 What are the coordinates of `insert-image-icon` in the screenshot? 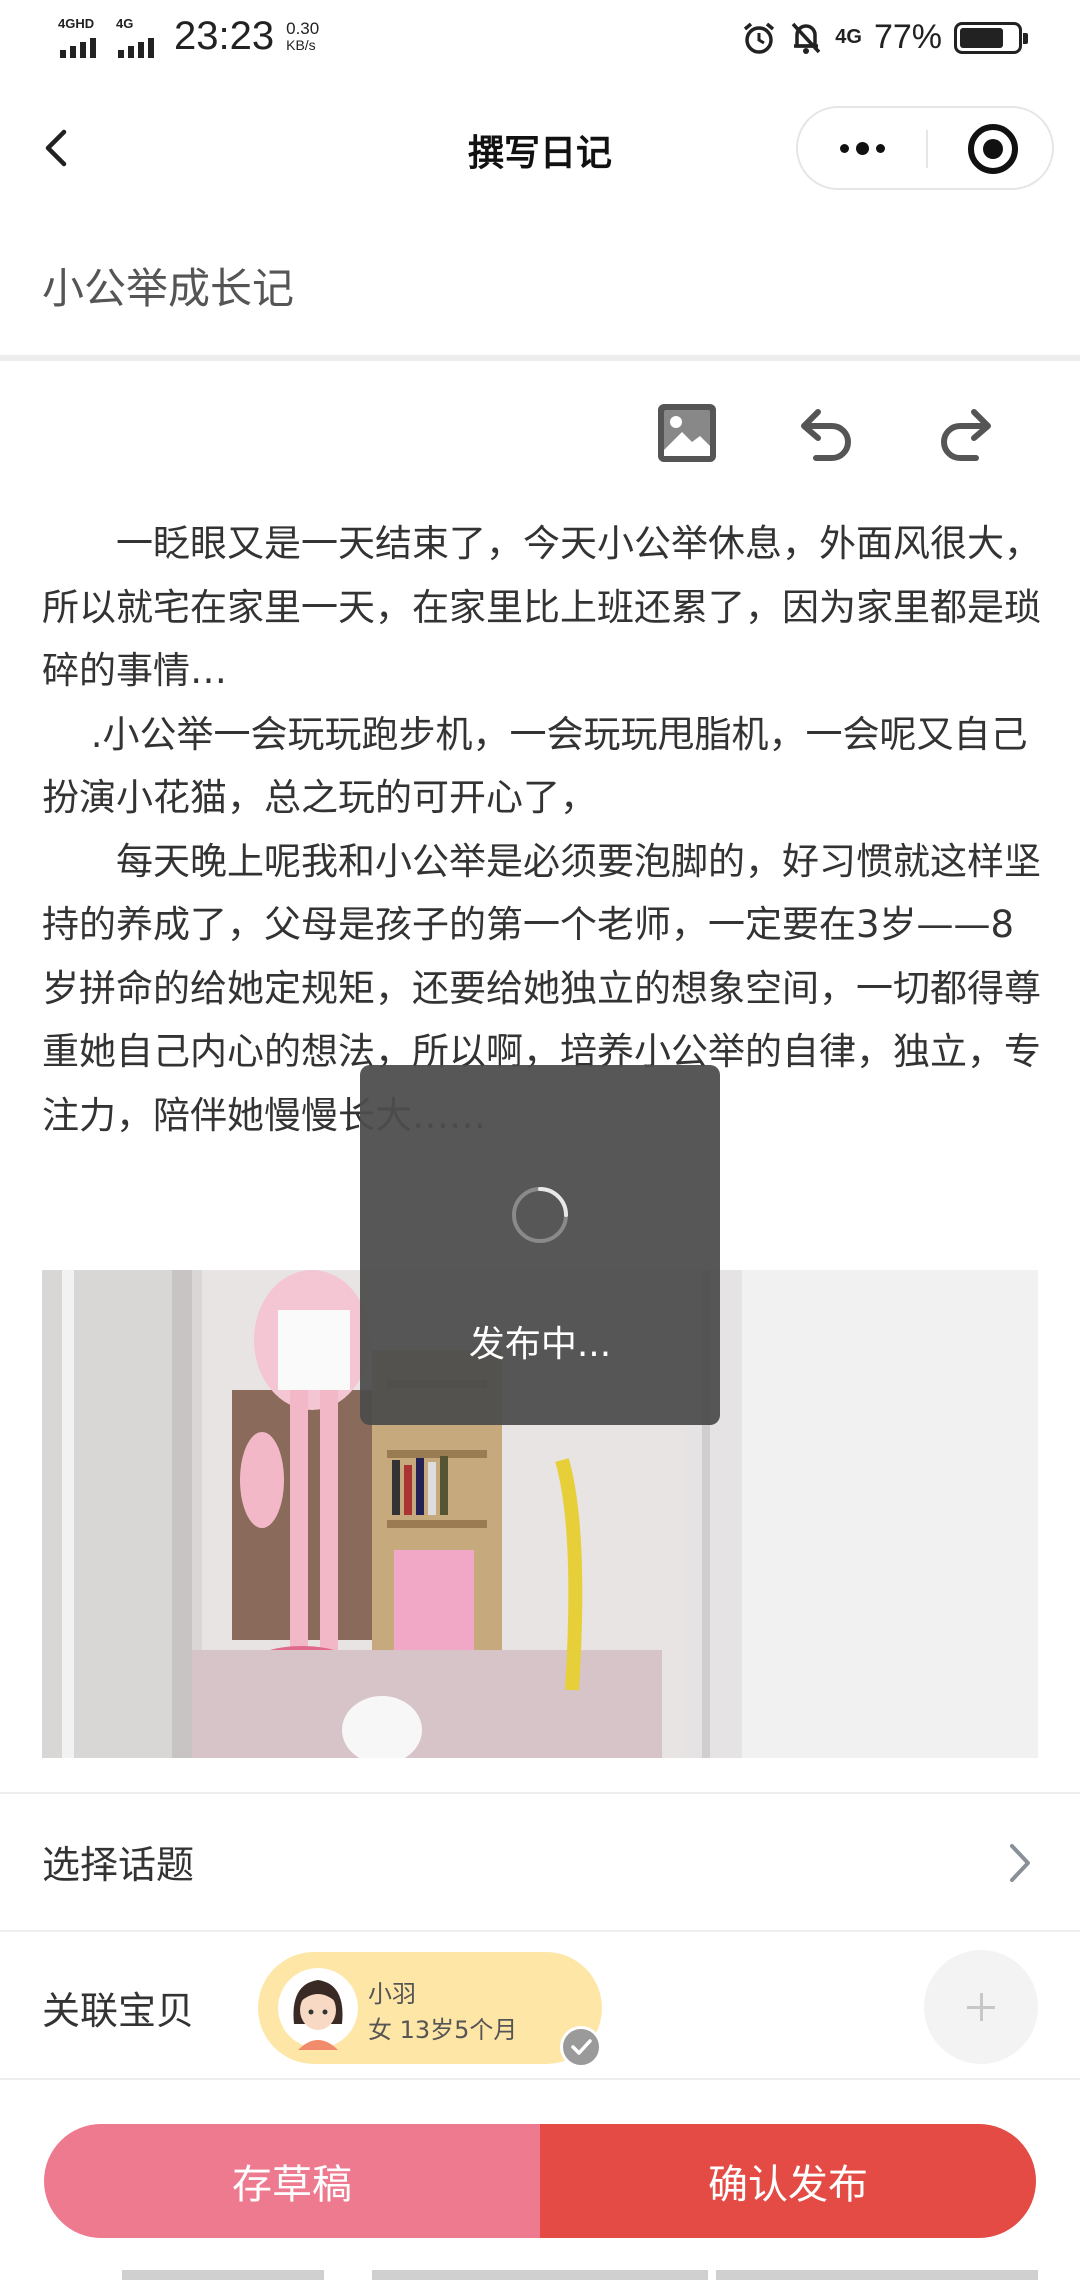 It's located at (687, 433).